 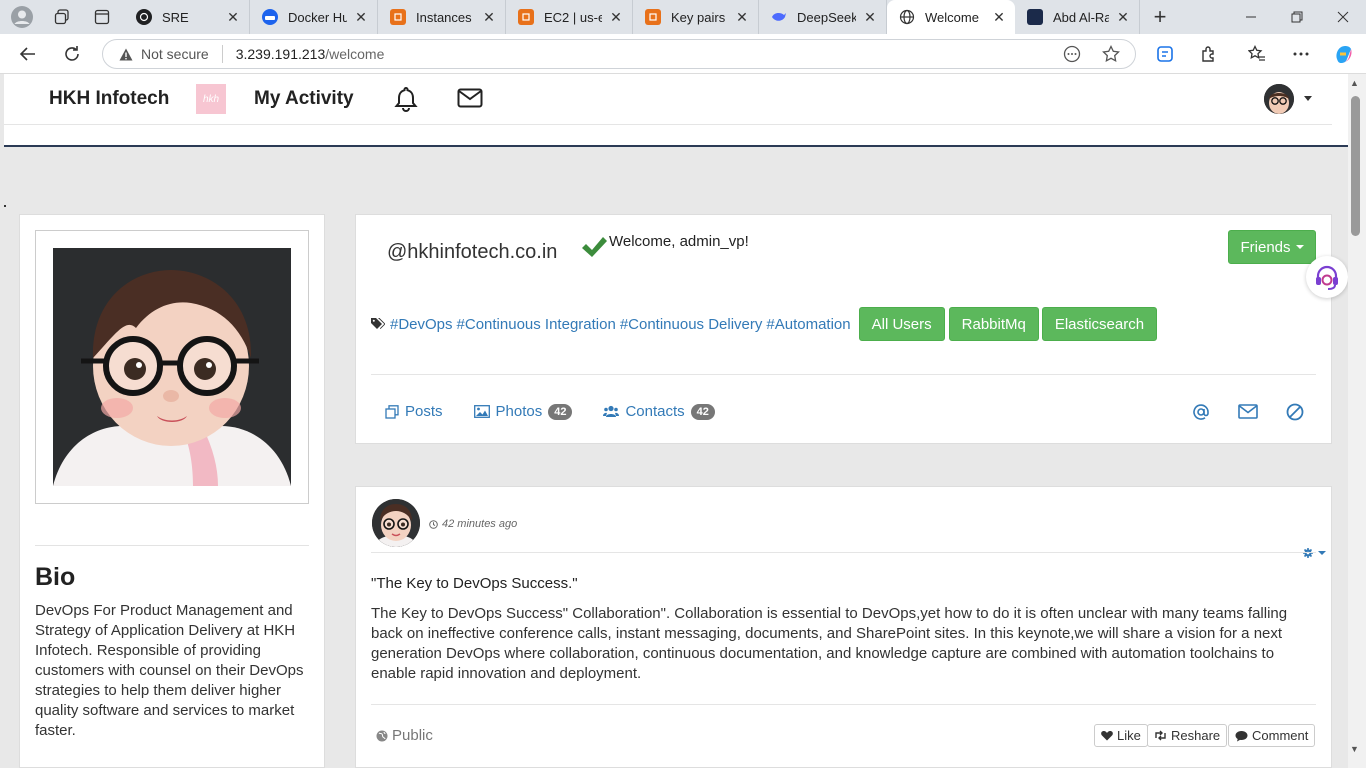 I want to click on heart-icon, so click(x=1107, y=736).